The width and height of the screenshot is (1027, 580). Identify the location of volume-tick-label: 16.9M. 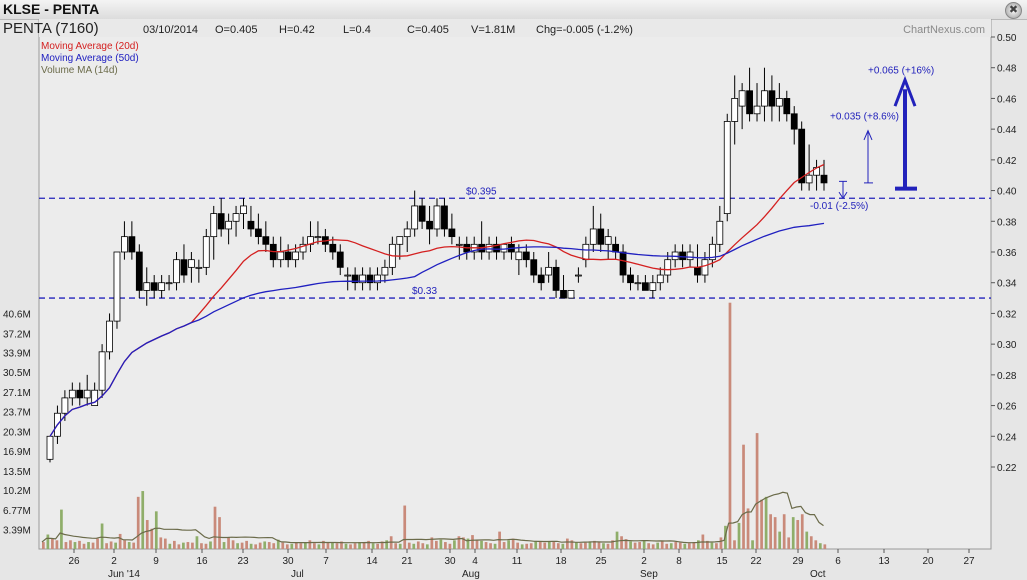
(17, 452).